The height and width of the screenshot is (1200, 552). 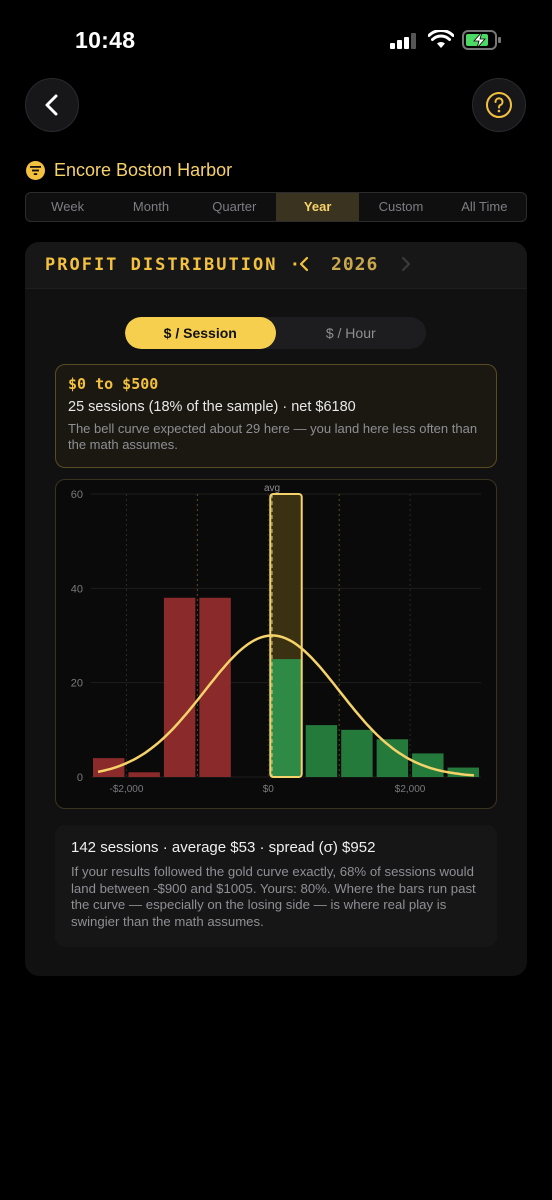 What do you see at coordinates (80, 778) in the screenshot?
I see `y-tick-label: 0` at bounding box center [80, 778].